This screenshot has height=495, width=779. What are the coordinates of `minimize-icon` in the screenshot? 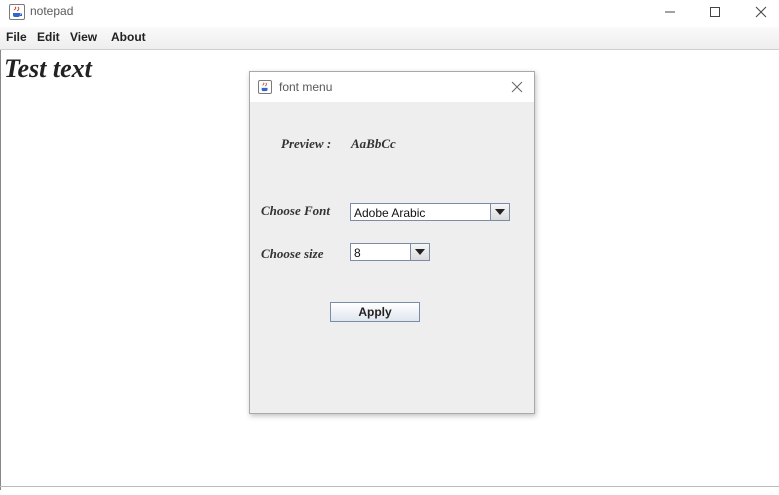 It's located at (670, 12).